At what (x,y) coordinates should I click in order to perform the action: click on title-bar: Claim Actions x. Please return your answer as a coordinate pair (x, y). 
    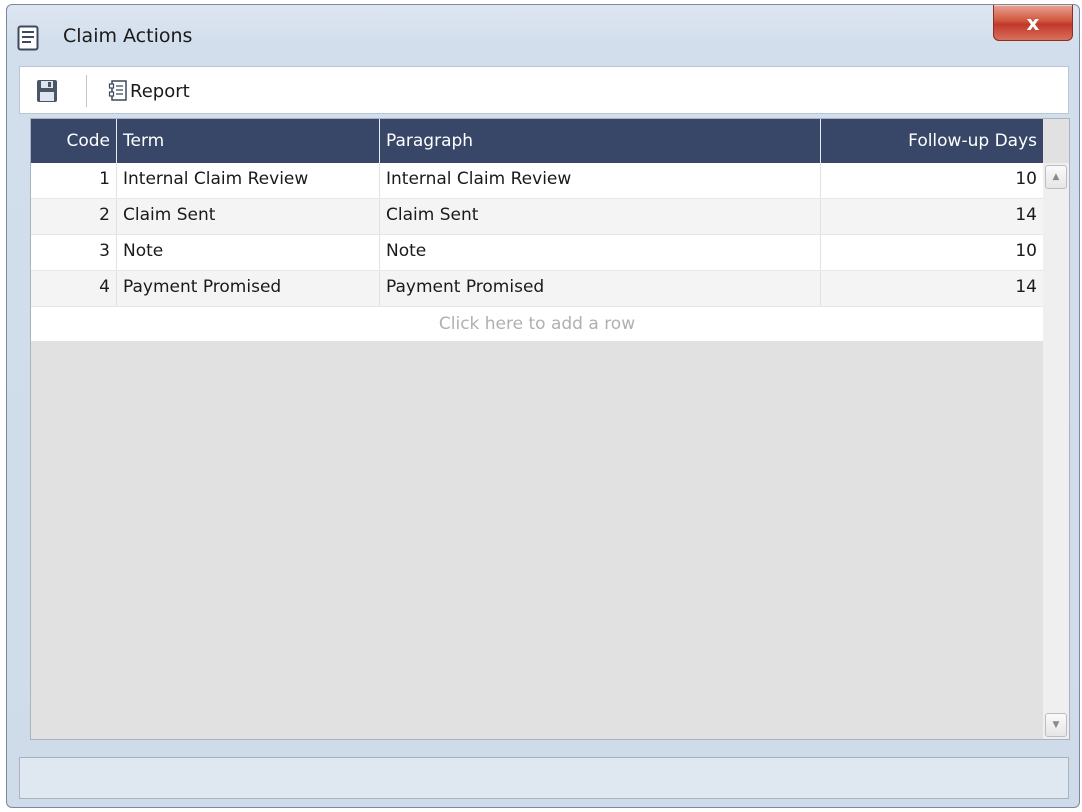
    Looking at the image, I should click on (543, 34).